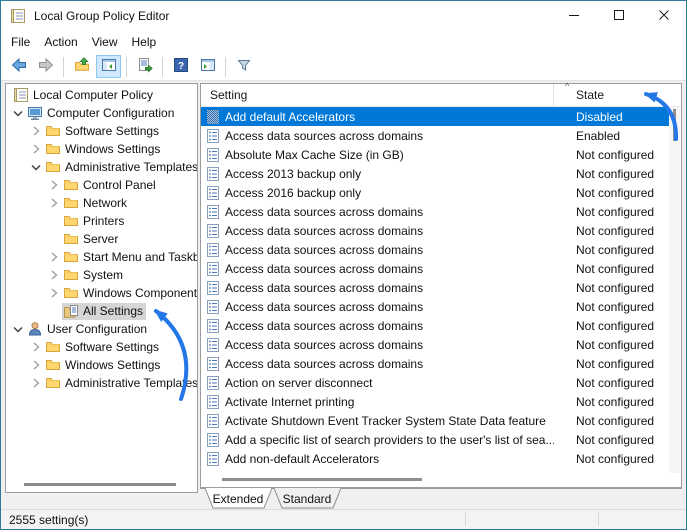  What do you see at coordinates (615, 382) in the screenshot?
I see `state-value: Not configured` at bounding box center [615, 382].